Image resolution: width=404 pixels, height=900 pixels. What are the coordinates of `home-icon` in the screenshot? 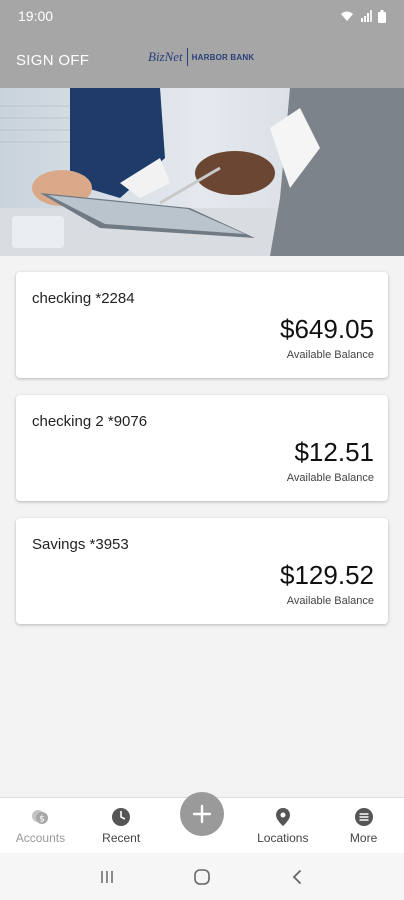 It's located at (202, 876).